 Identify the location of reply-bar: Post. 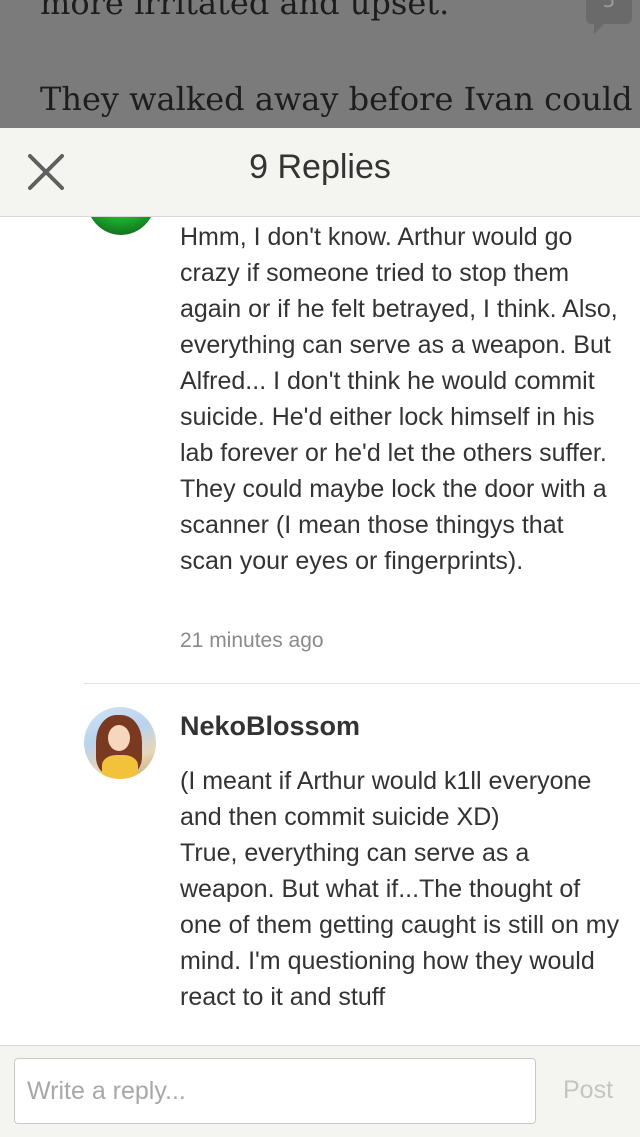
(320, 1091).